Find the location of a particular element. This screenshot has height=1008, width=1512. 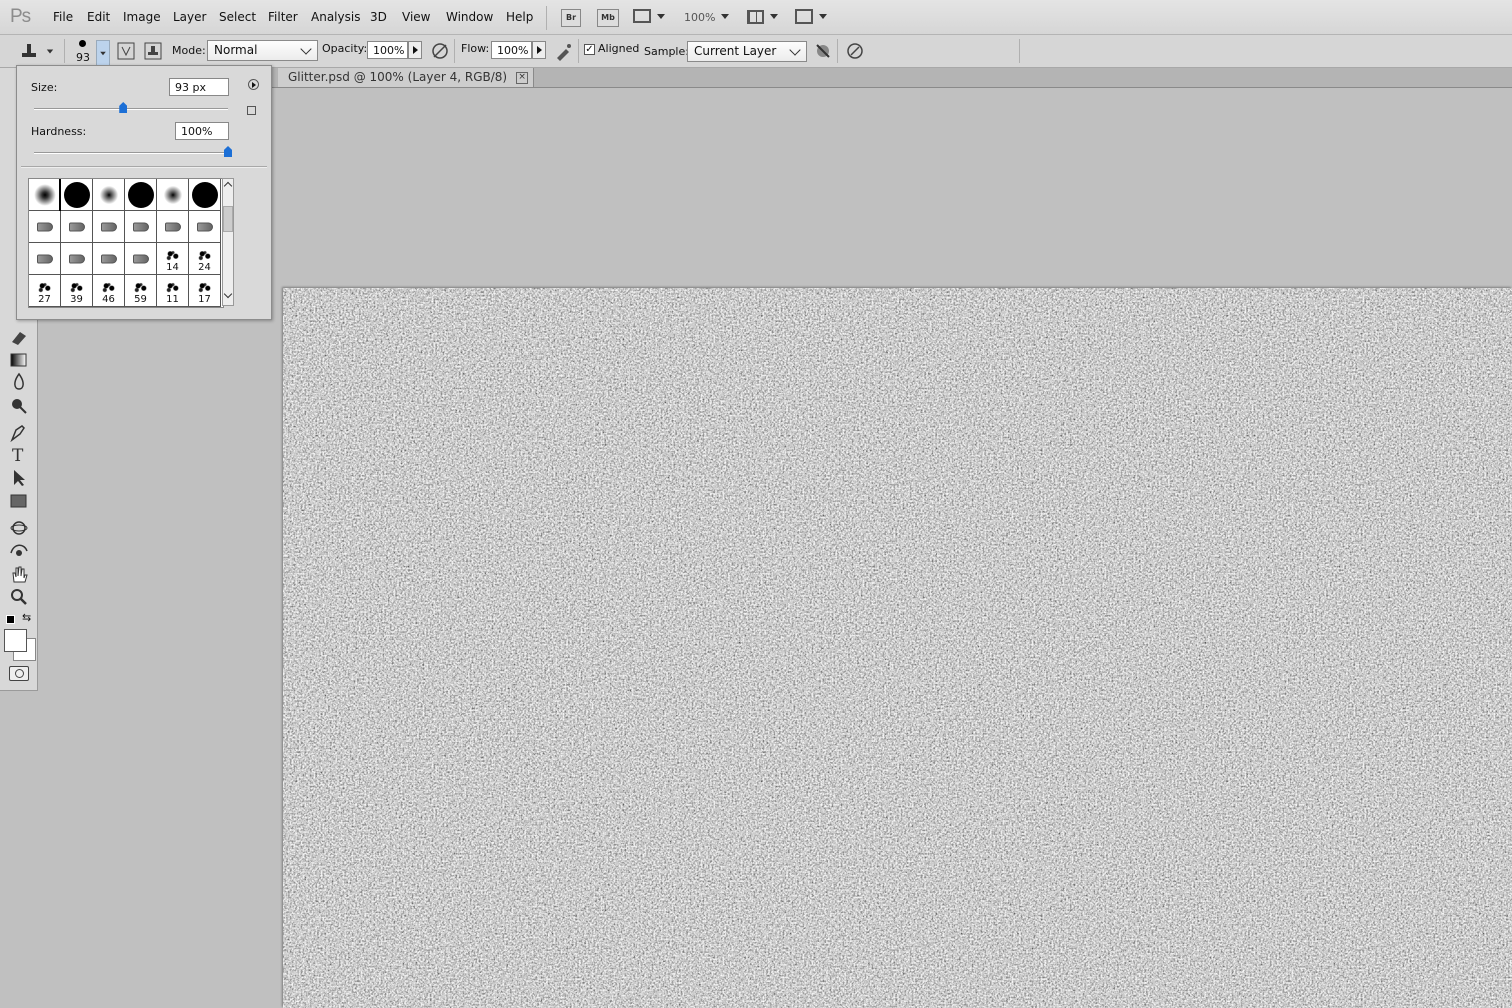

screen-mode-icon is located at coordinates (804, 16).